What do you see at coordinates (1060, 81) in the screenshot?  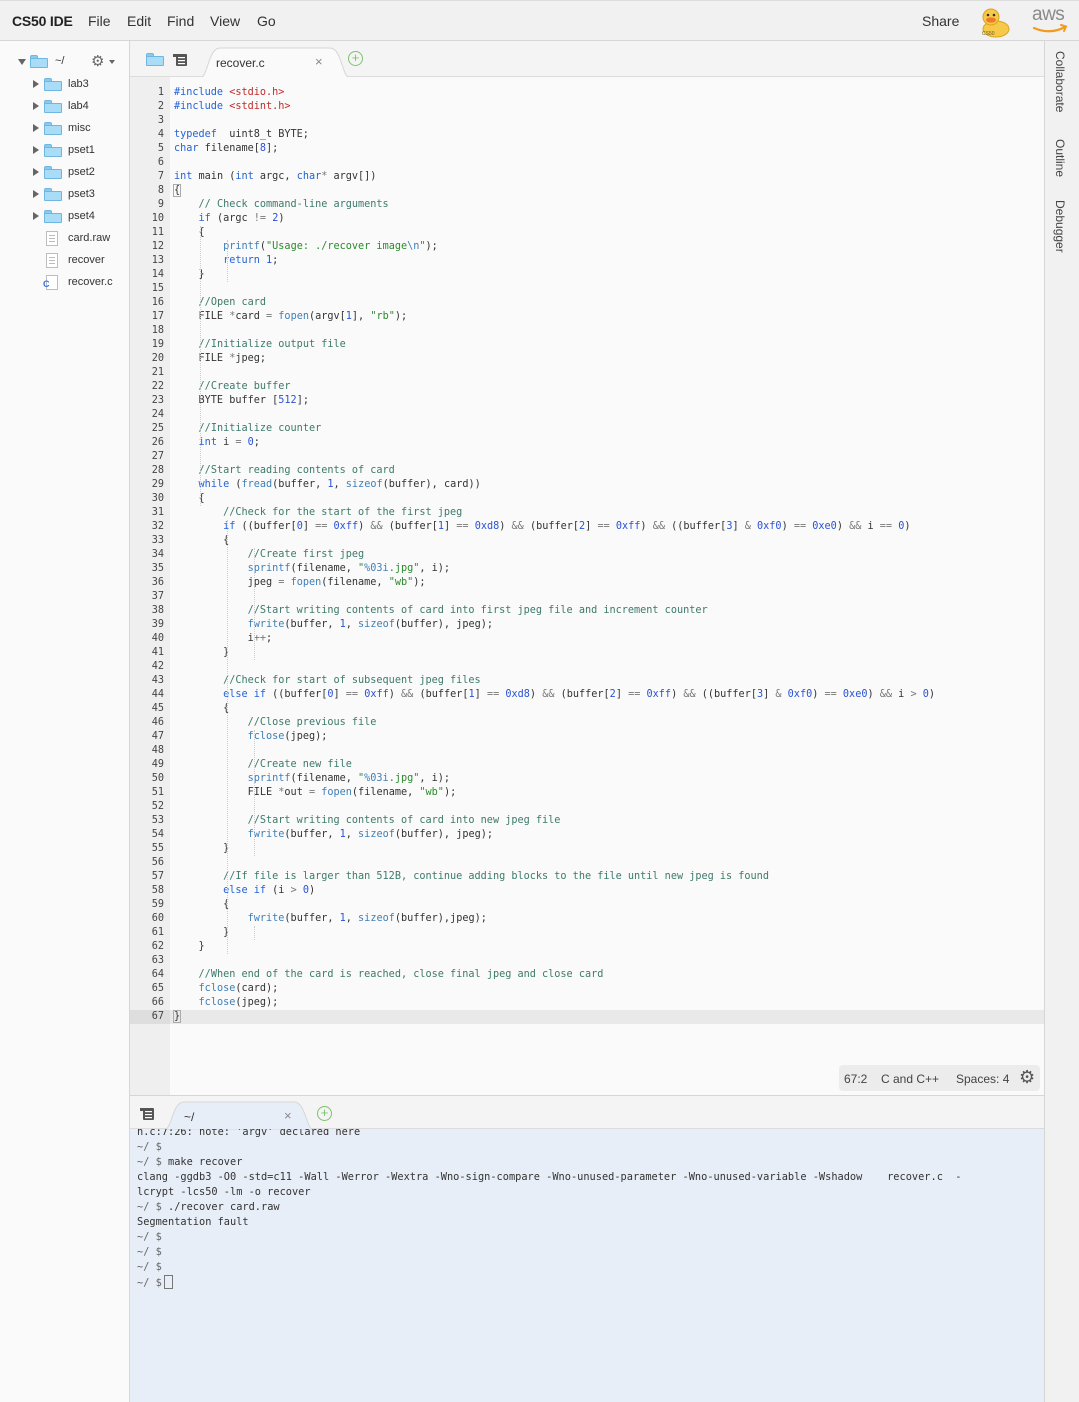 I see `panel-collaborate: Collaborate` at bounding box center [1060, 81].